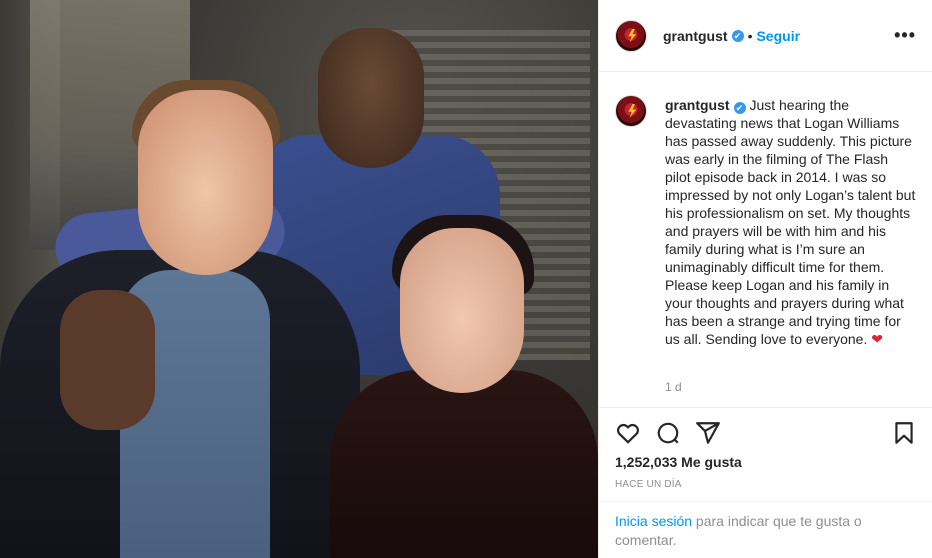 The image size is (932, 558). What do you see at coordinates (678, 462) in the screenshot?
I see `likes-count: 1,252,033 Me gusta` at bounding box center [678, 462].